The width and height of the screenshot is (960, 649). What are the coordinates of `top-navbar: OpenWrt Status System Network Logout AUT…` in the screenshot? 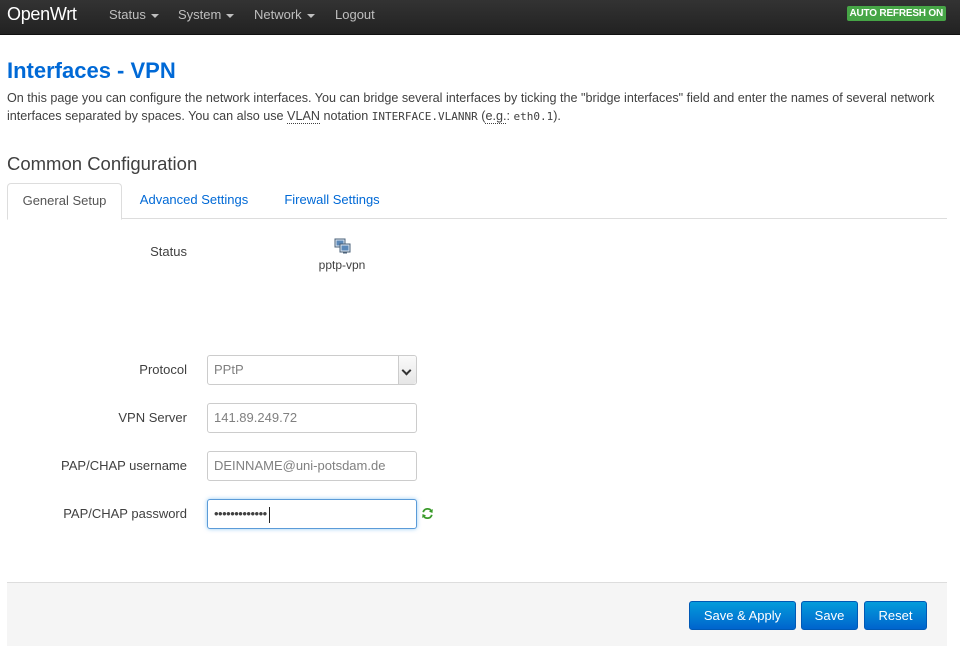 It's located at (480, 17).